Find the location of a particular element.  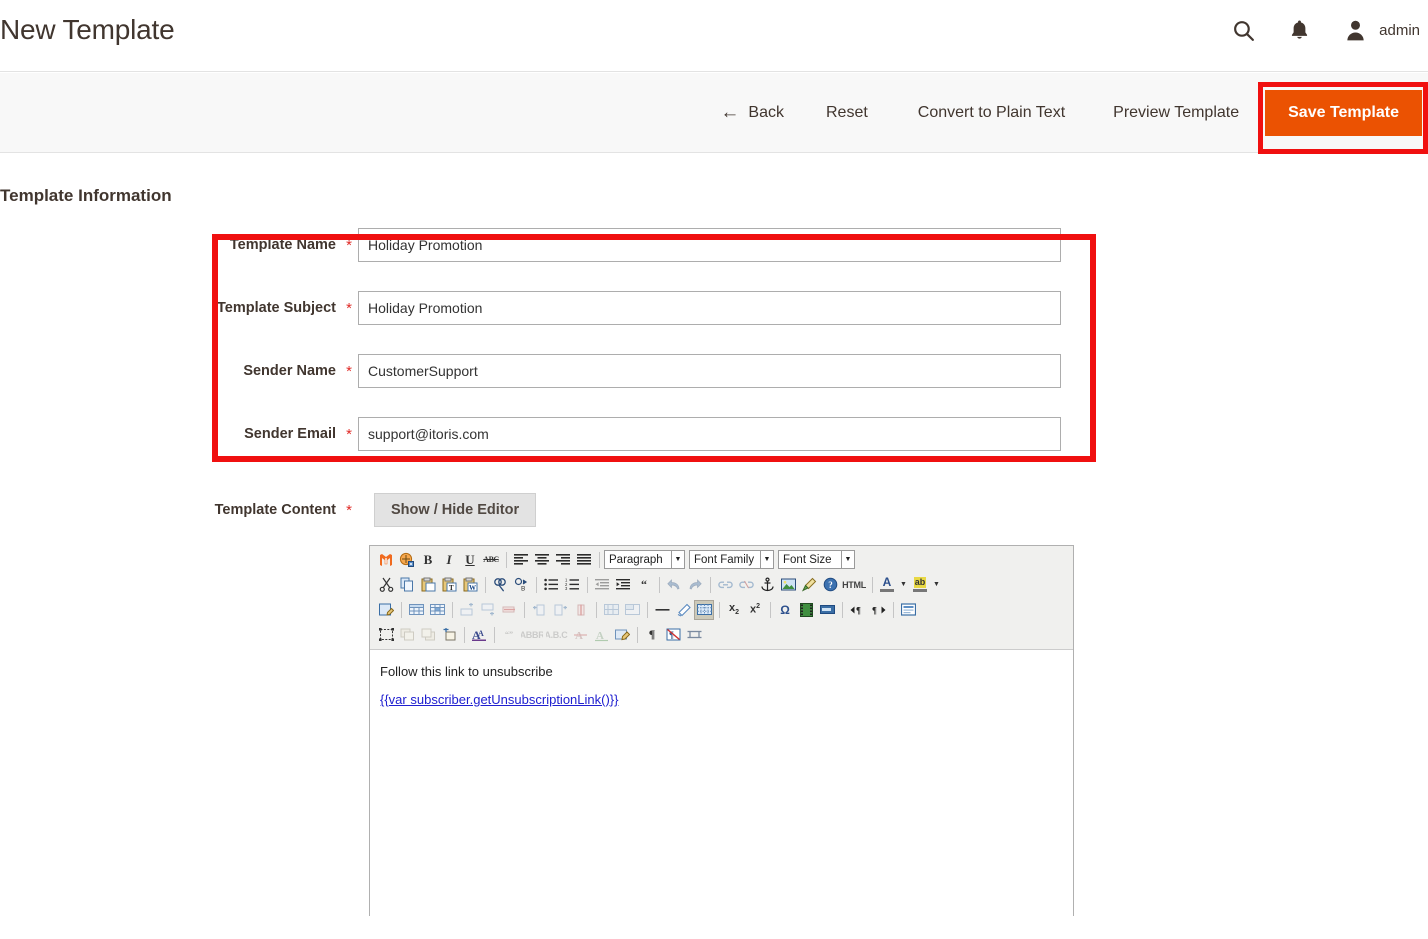

magento-widget-icon is located at coordinates (407, 560).